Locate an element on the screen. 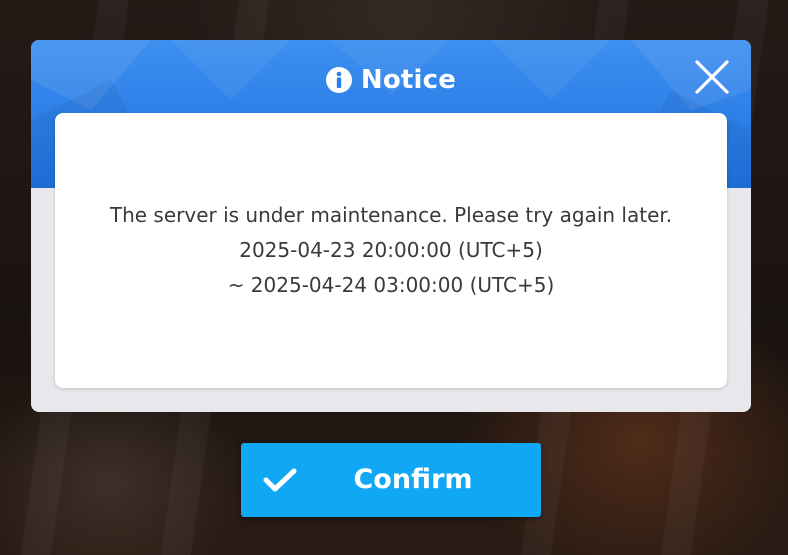  dialog-title: Notice is located at coordinates (408, 80).